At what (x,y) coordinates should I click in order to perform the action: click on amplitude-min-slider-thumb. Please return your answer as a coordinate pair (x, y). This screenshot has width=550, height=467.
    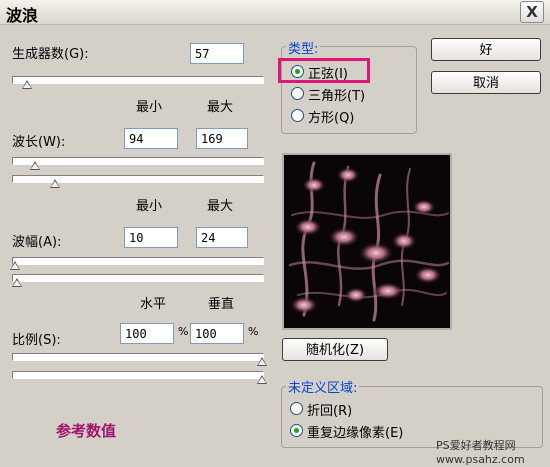
    Looking at the image, I should click on (14, 265).